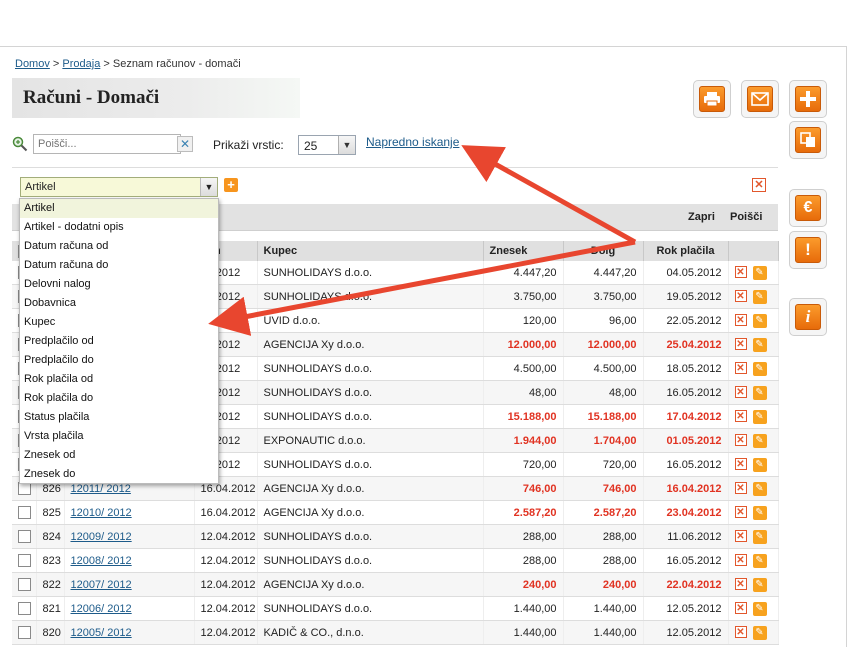  What do you see at coordinates (422, 287) in the screenshot?
I see `annotation-arrow-dropdown` at bounding box center [422, 287].